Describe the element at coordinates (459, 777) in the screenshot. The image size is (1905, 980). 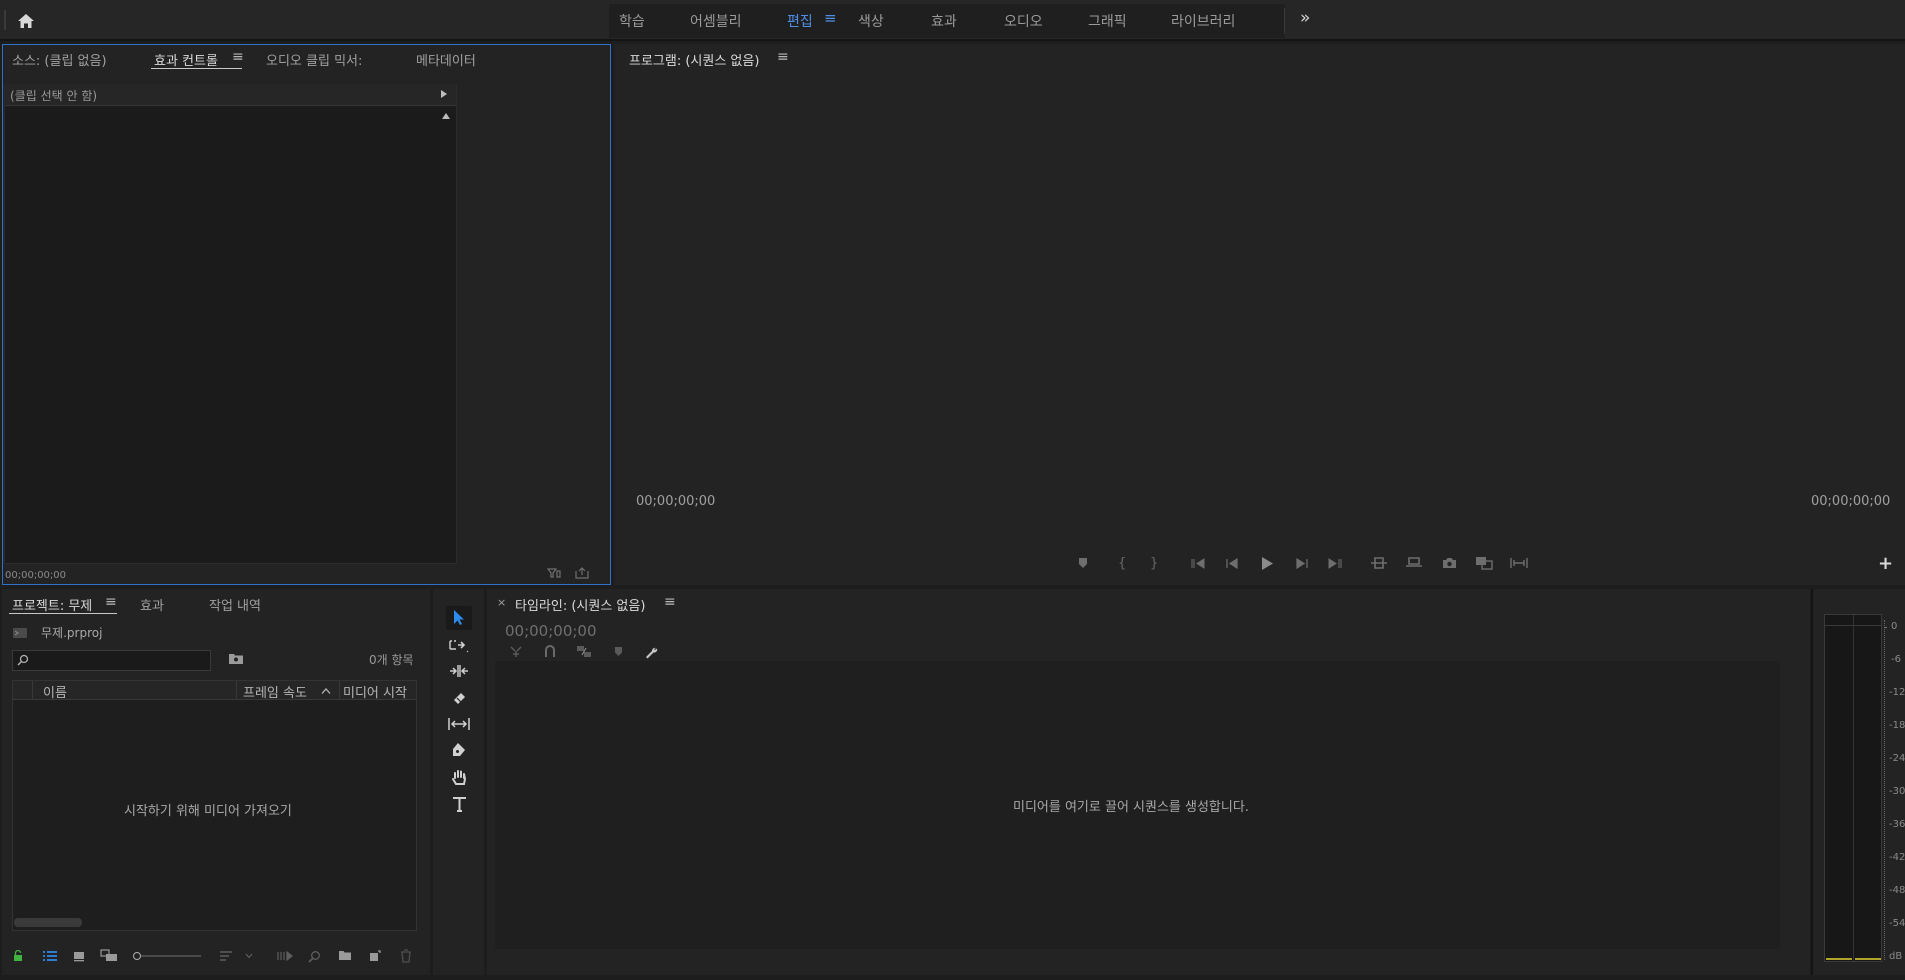
I see `hand-tool-icon` at that location.